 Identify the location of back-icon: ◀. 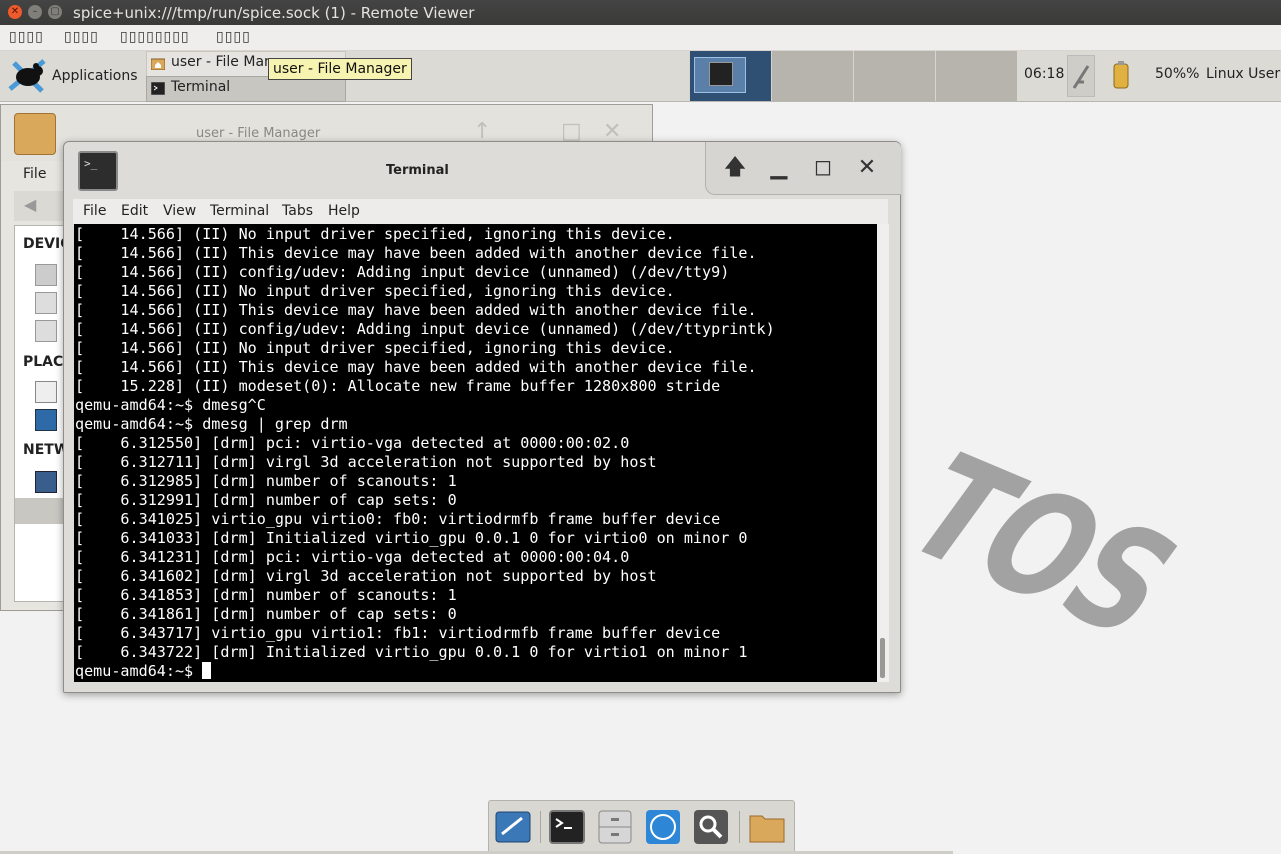
(30, 204).